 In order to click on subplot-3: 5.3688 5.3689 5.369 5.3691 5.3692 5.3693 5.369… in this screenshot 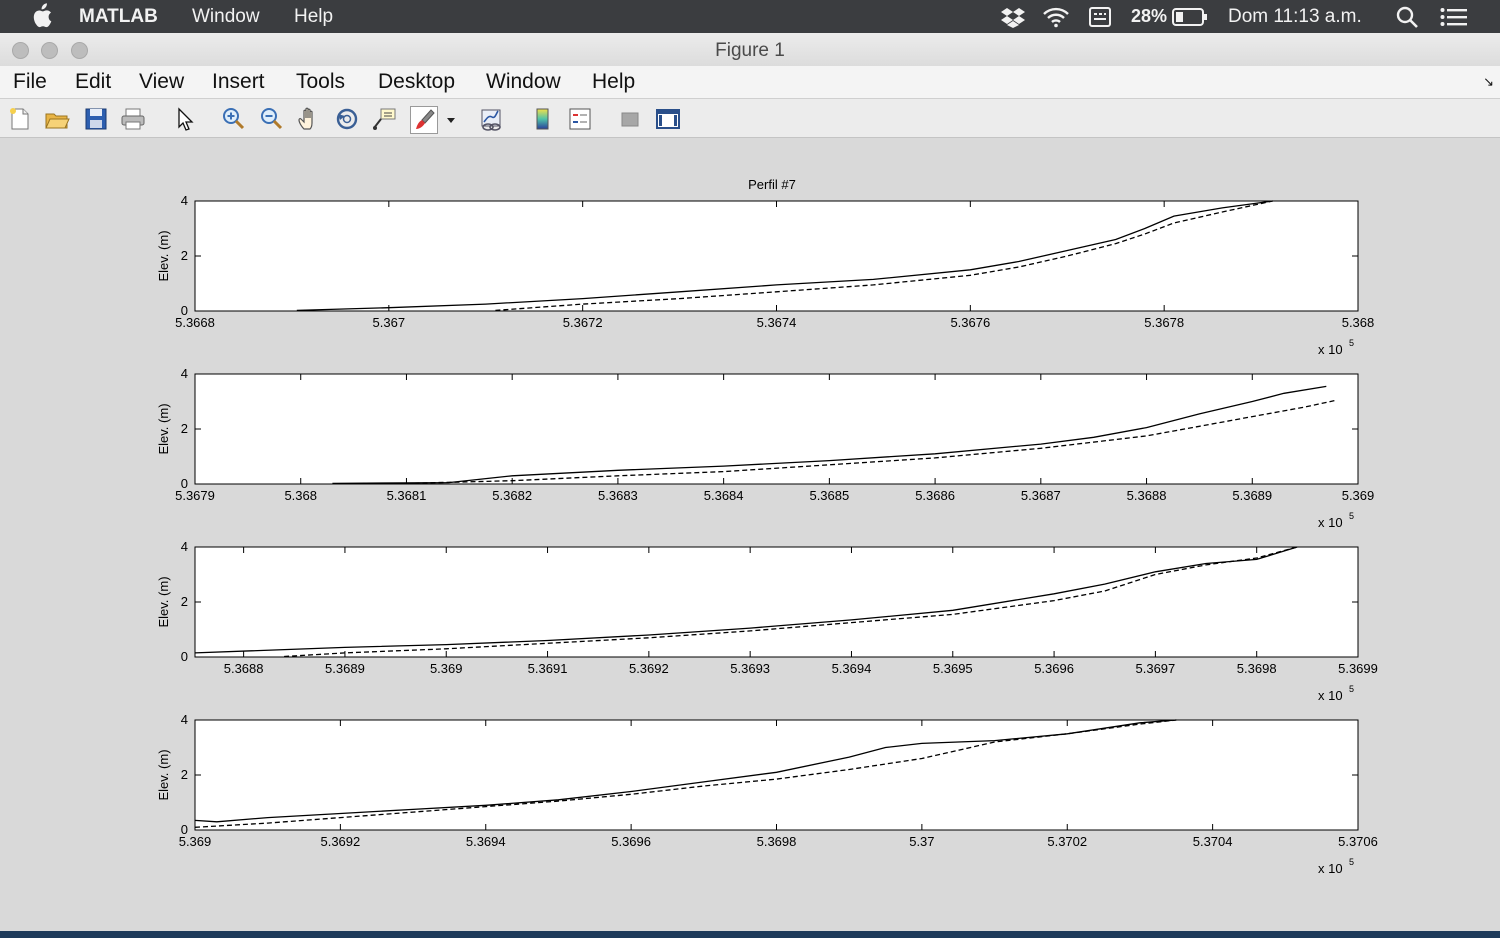, I will do `click(767, 621)`.